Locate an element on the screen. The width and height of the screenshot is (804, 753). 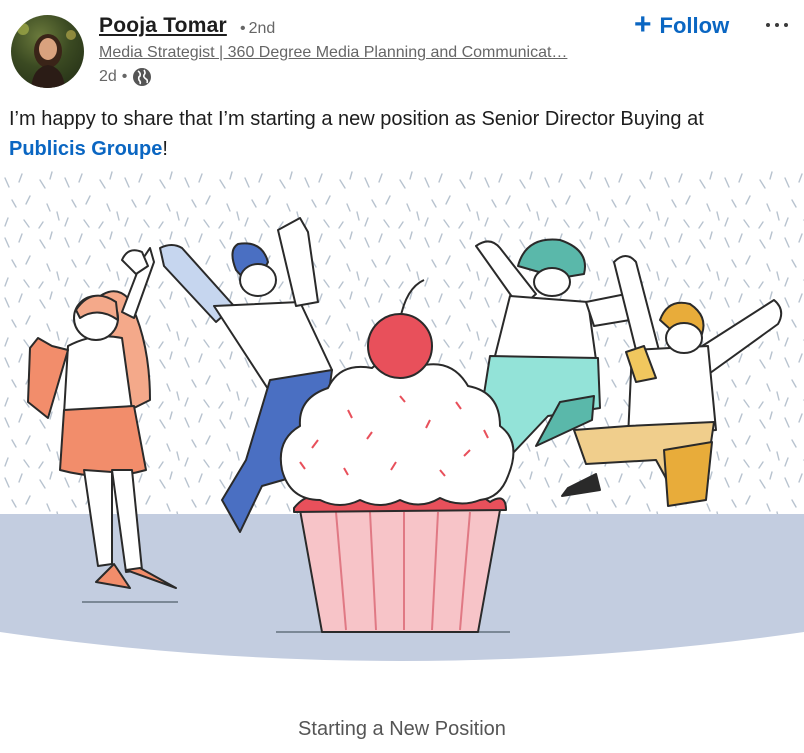
plus-icon: + is located at coordinates (643, 24).